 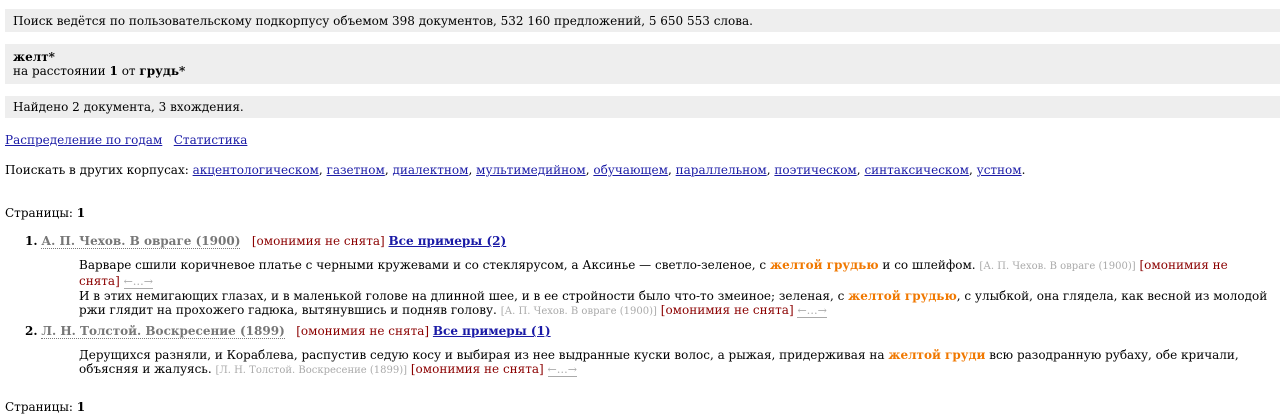 What do you see at coordinates (256, 170) in the screenshot?
I see `corpus-link-0: акцентологическом` at bounding box center [256, 170].